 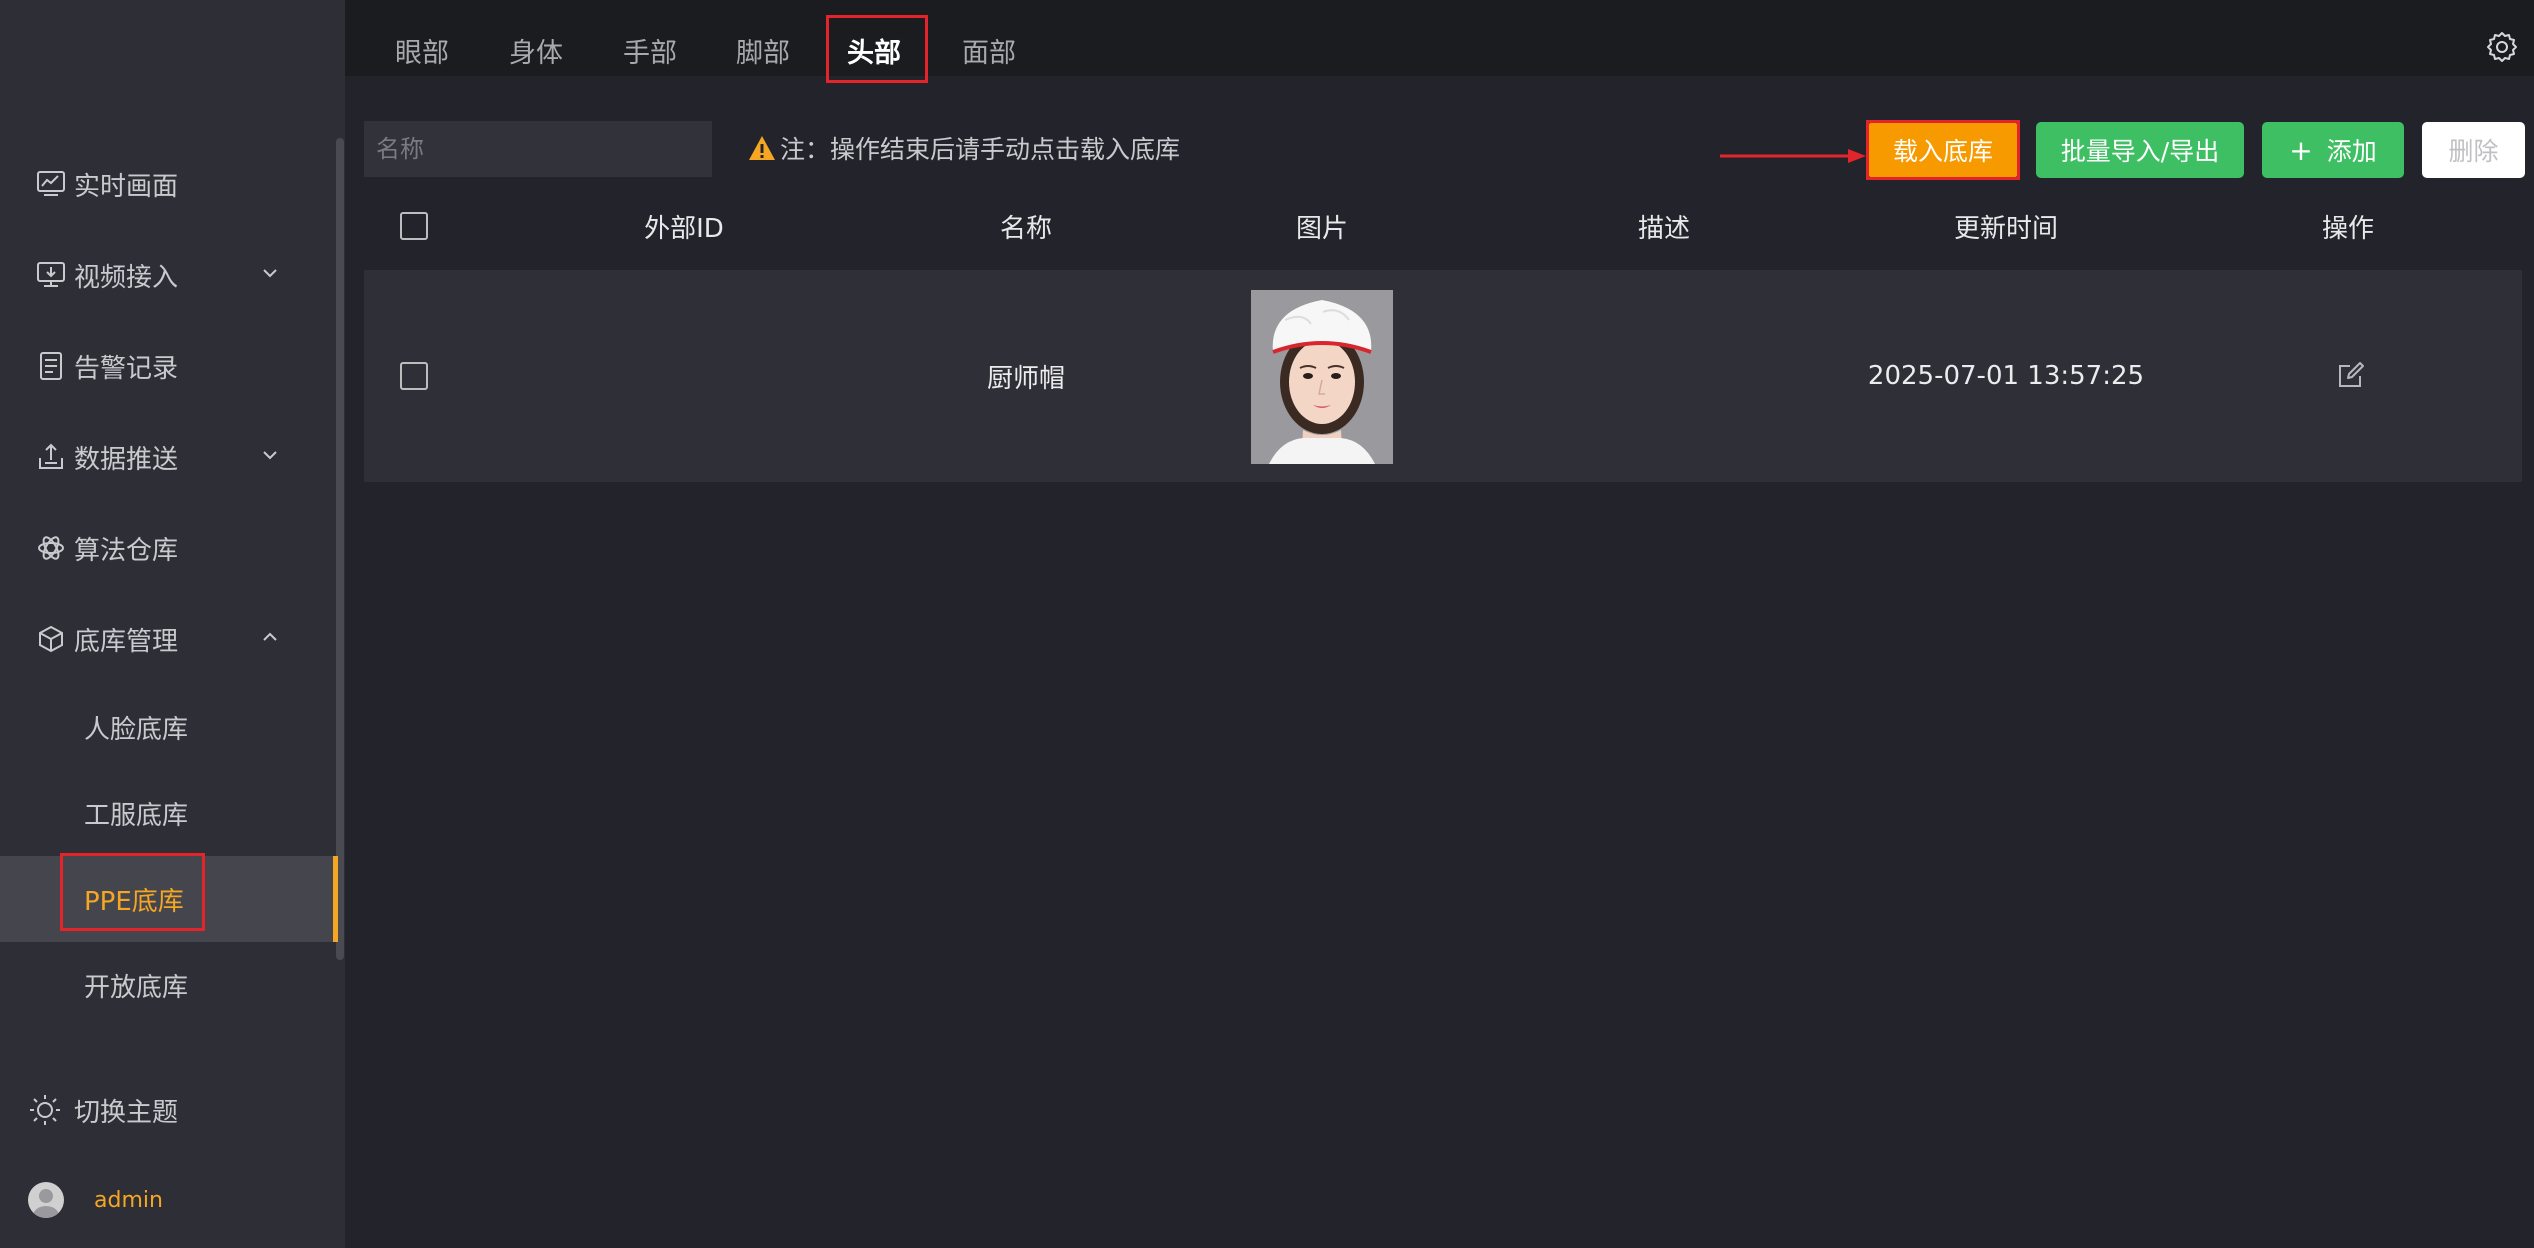 What do you see at coordinates (2348, 226) in the screenshot?
I see `column-header-actions: 操作` at bounding box center [2348, 226].